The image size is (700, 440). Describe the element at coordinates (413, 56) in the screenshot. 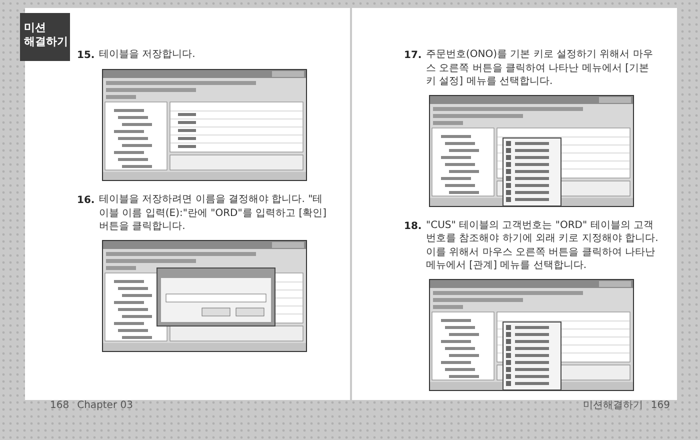

I see `step-number: 17.` at that location.